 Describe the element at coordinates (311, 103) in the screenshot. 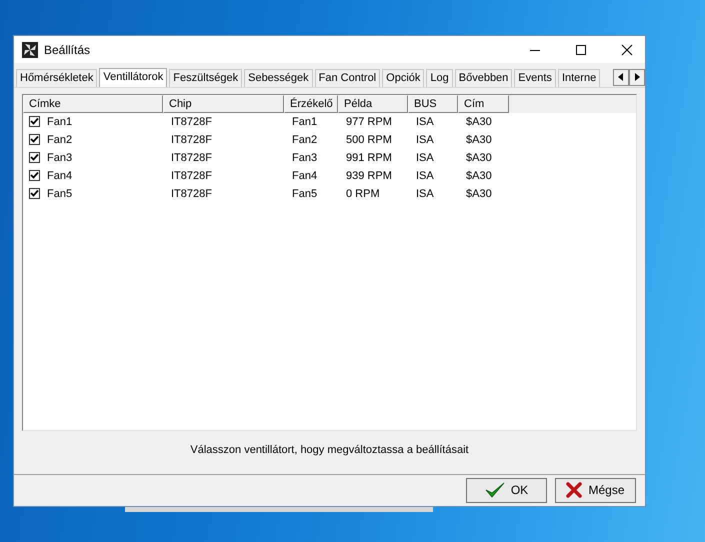

I see `column-header: Érzékelő` at that location.